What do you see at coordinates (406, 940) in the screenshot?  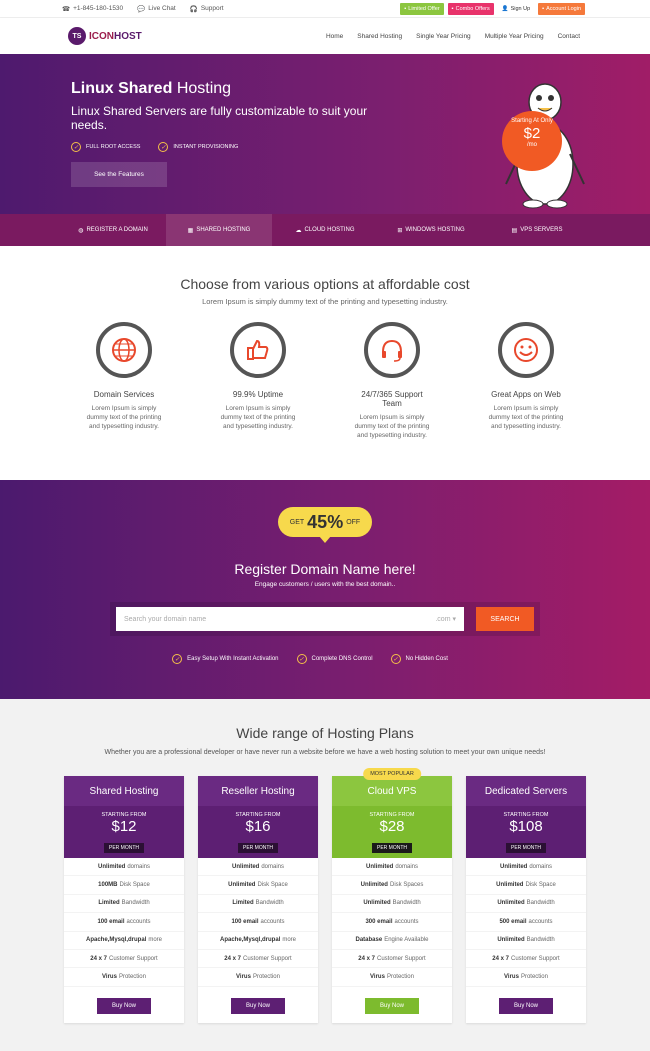 I see `plan-feature-value: Engine Available` at bounding box center [406, 940].